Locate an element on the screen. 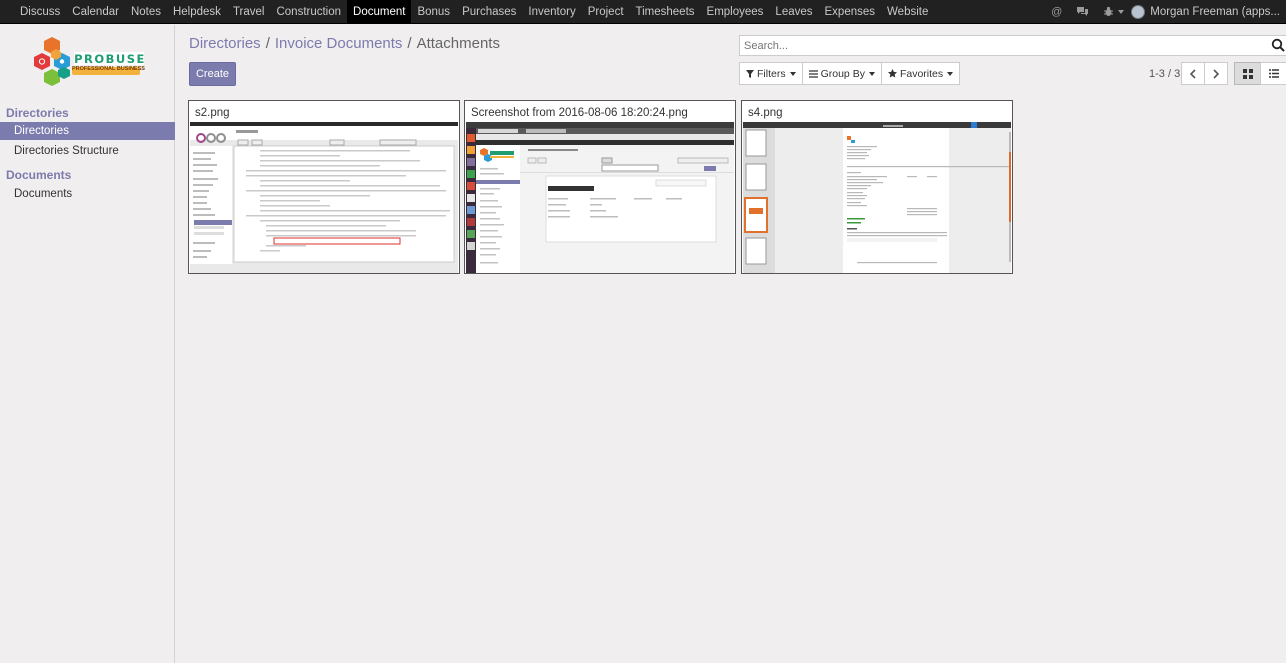 This screenshot has width=1286, height=663. menu-leaves: Leaves is located at coordinates (793, 11).